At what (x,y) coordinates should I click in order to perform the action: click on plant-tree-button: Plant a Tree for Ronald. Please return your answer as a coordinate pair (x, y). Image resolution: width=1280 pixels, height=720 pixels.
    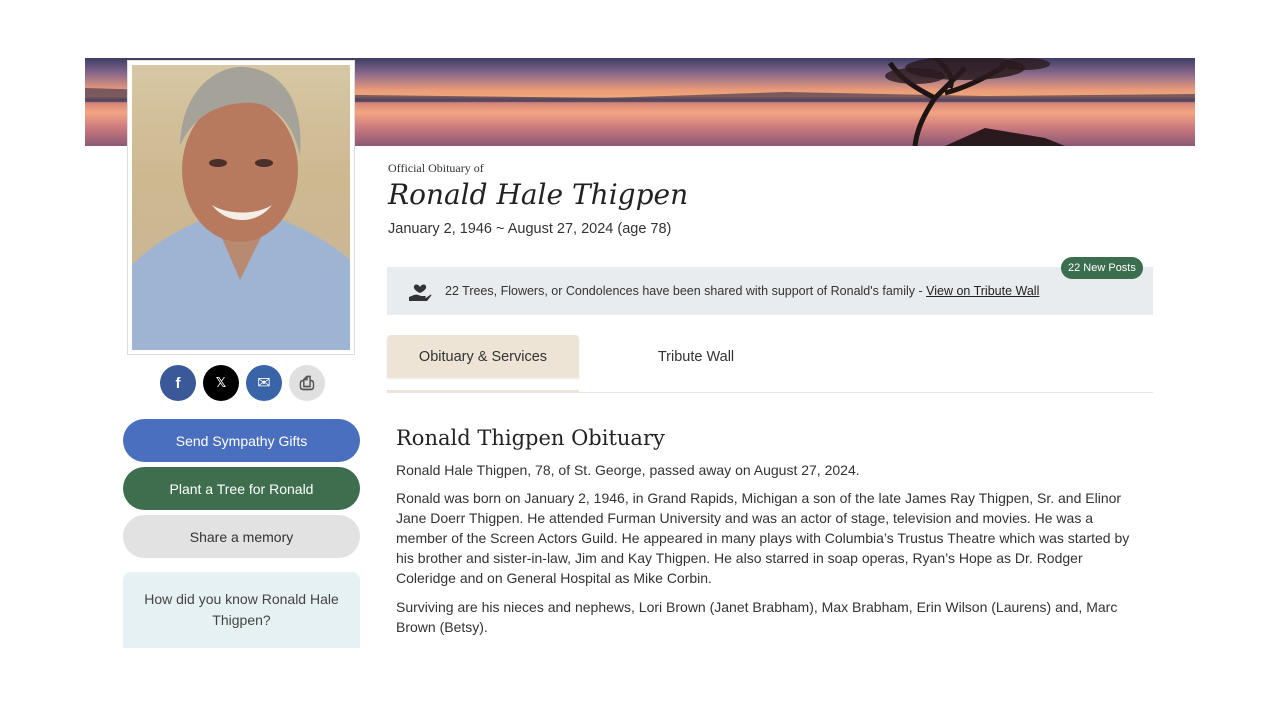
    Looking at the image, I should click on (241, 488).